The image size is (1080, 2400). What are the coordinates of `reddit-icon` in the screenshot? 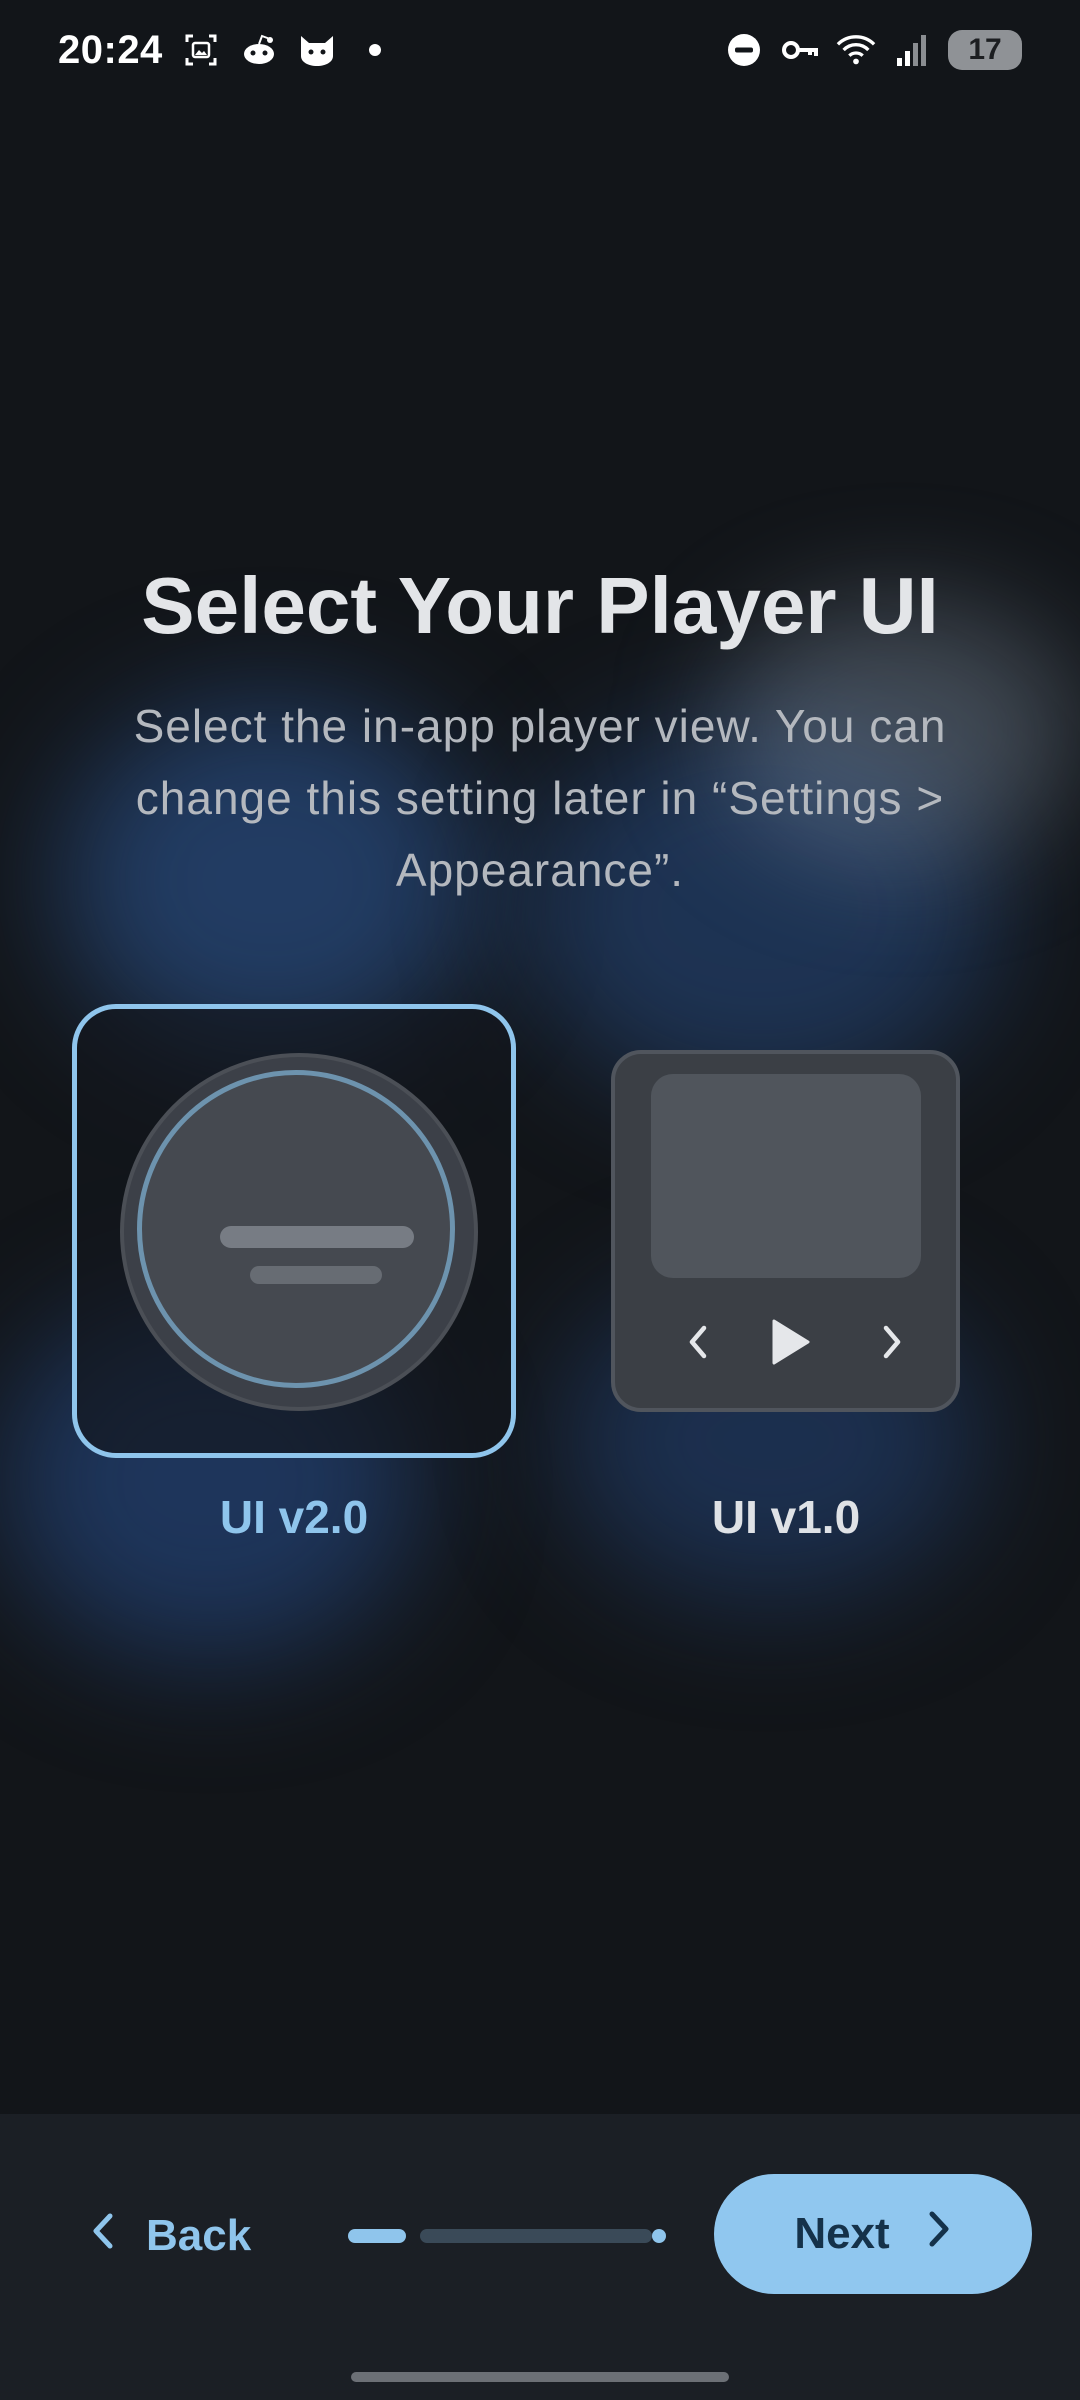 It's located at (259, 50).